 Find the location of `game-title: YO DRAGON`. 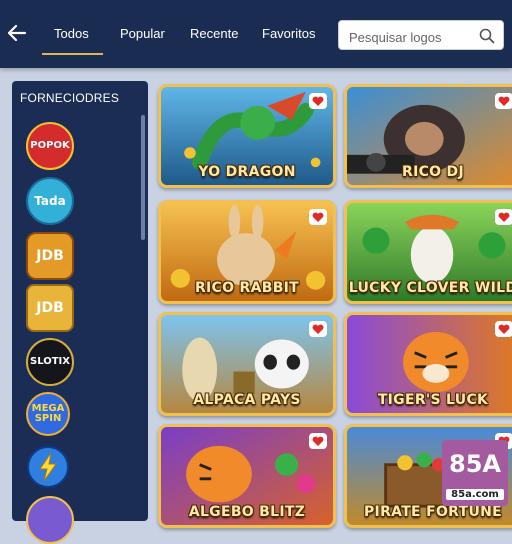

game-title: YO DRAGON is located at coordinates (247, 172).